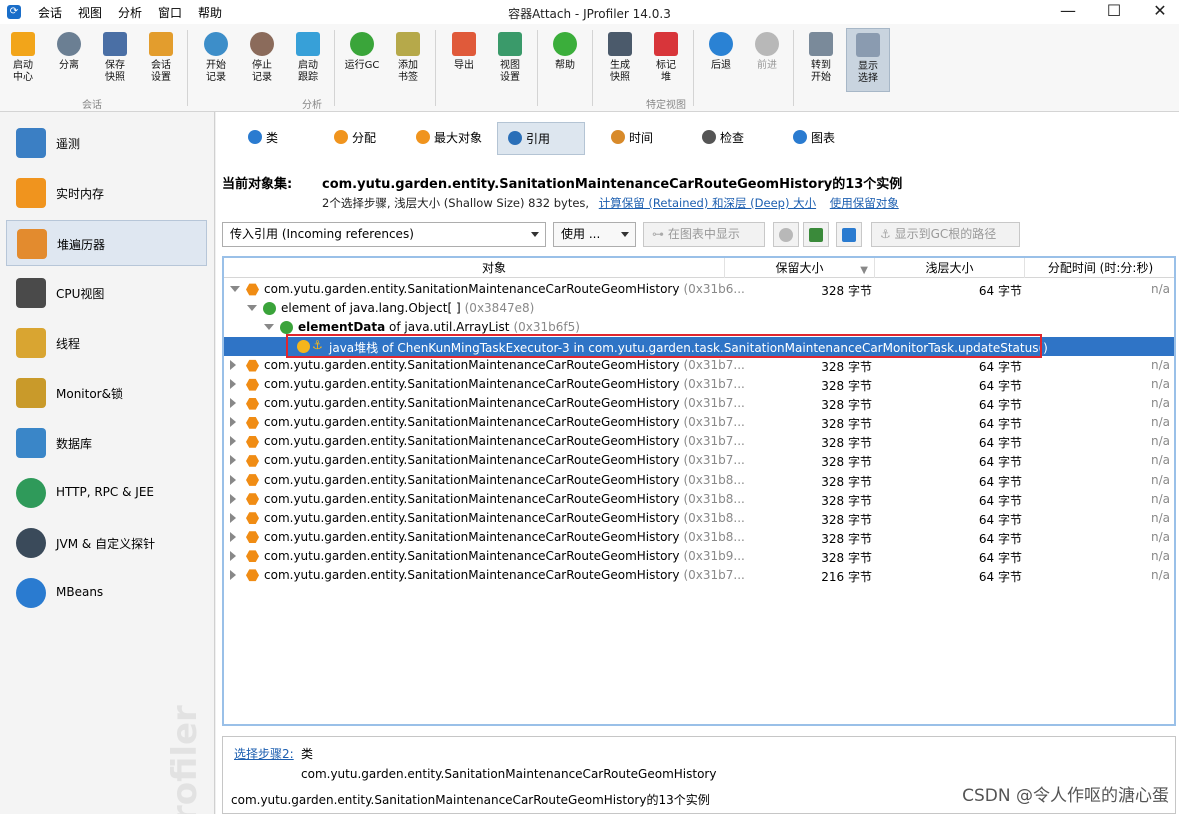 Image resolution: width=1179 pixels, height=814 pixels. I want to click on save-snapshot-button: 保存 快照, so click(115, 60).